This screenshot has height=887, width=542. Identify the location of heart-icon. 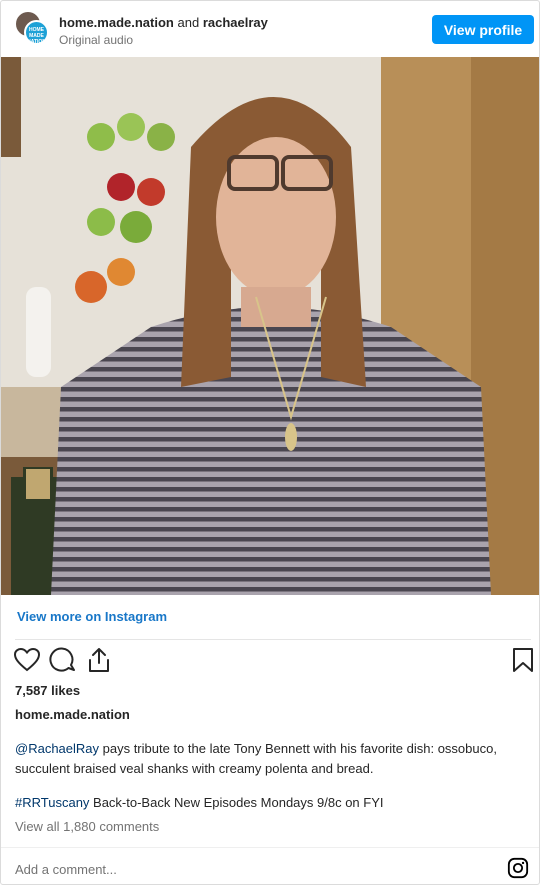
(27, 660).